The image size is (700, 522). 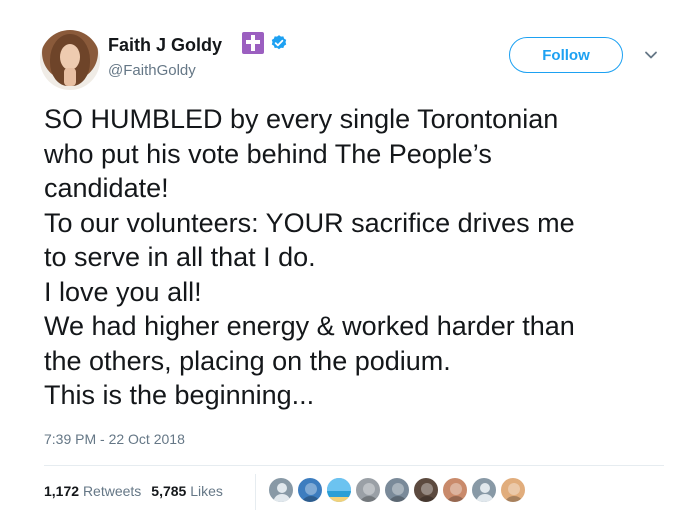 I want to click on likes-label: Likes, so click(x=206, y=491).